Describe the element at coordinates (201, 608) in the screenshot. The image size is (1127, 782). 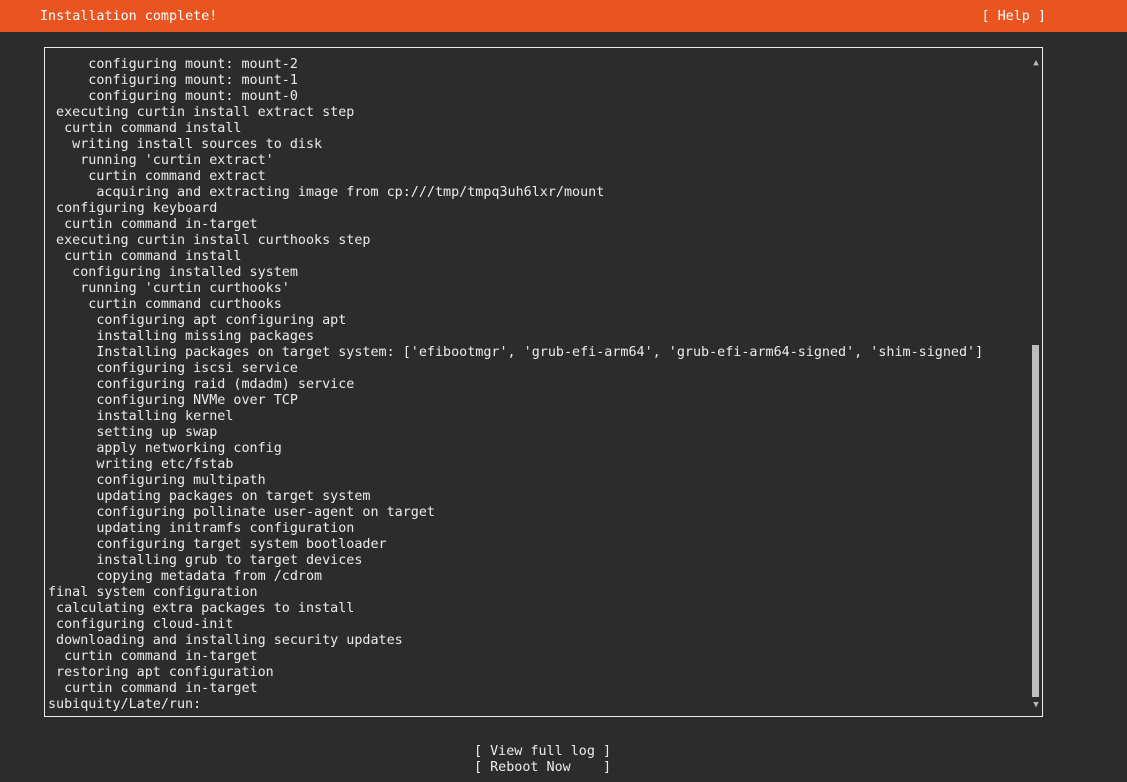
I see `log-line: calculating extra packages to install` at that location.